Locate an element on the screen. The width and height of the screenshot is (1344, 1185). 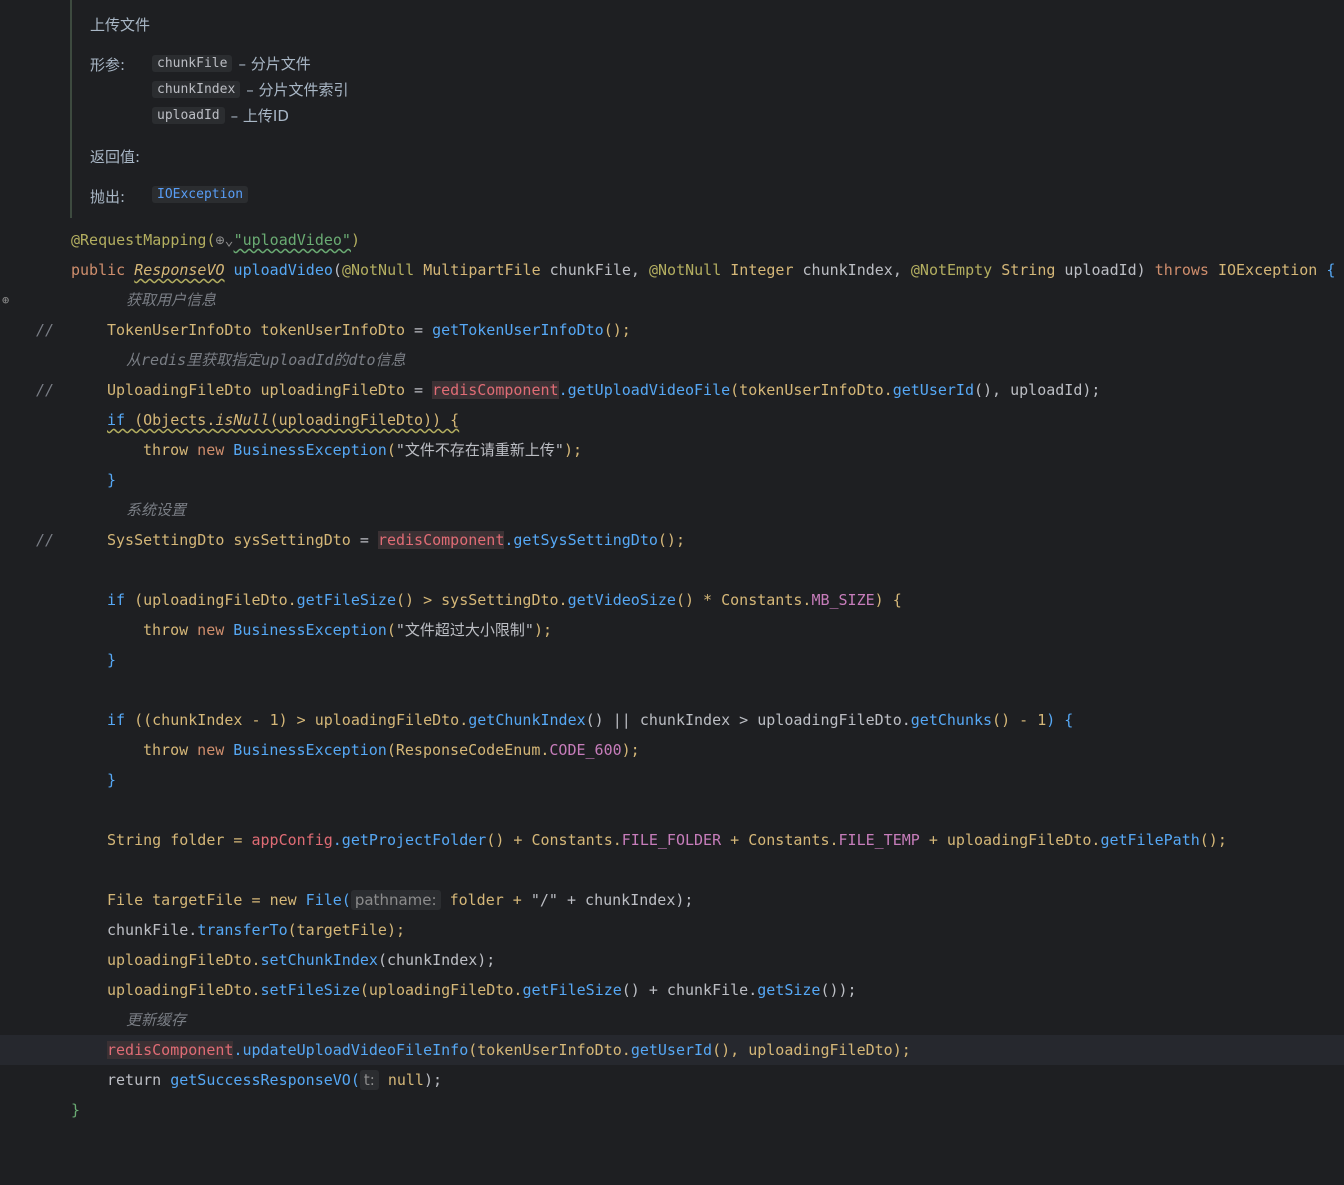
method-call: getUserId is located at coordinates (933, 390).